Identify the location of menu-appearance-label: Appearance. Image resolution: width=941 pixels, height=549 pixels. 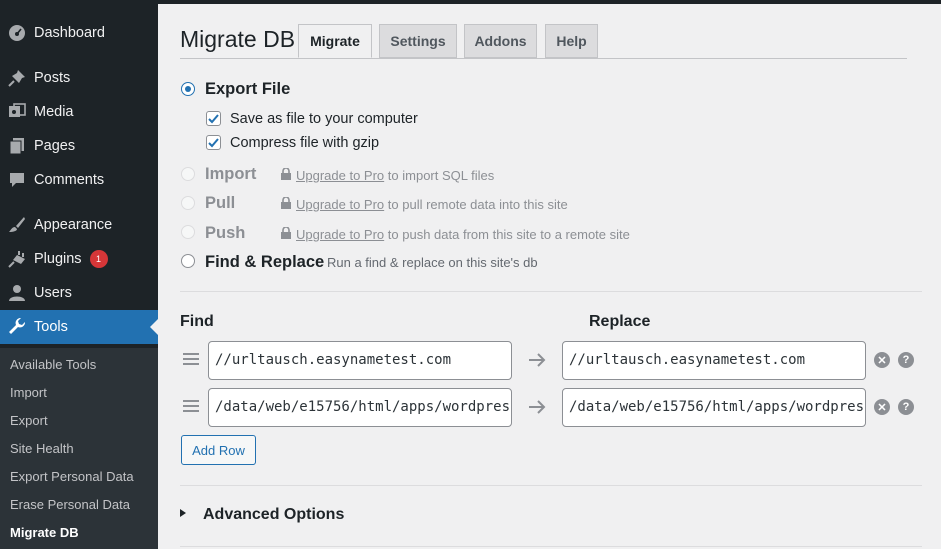
(73, 225).